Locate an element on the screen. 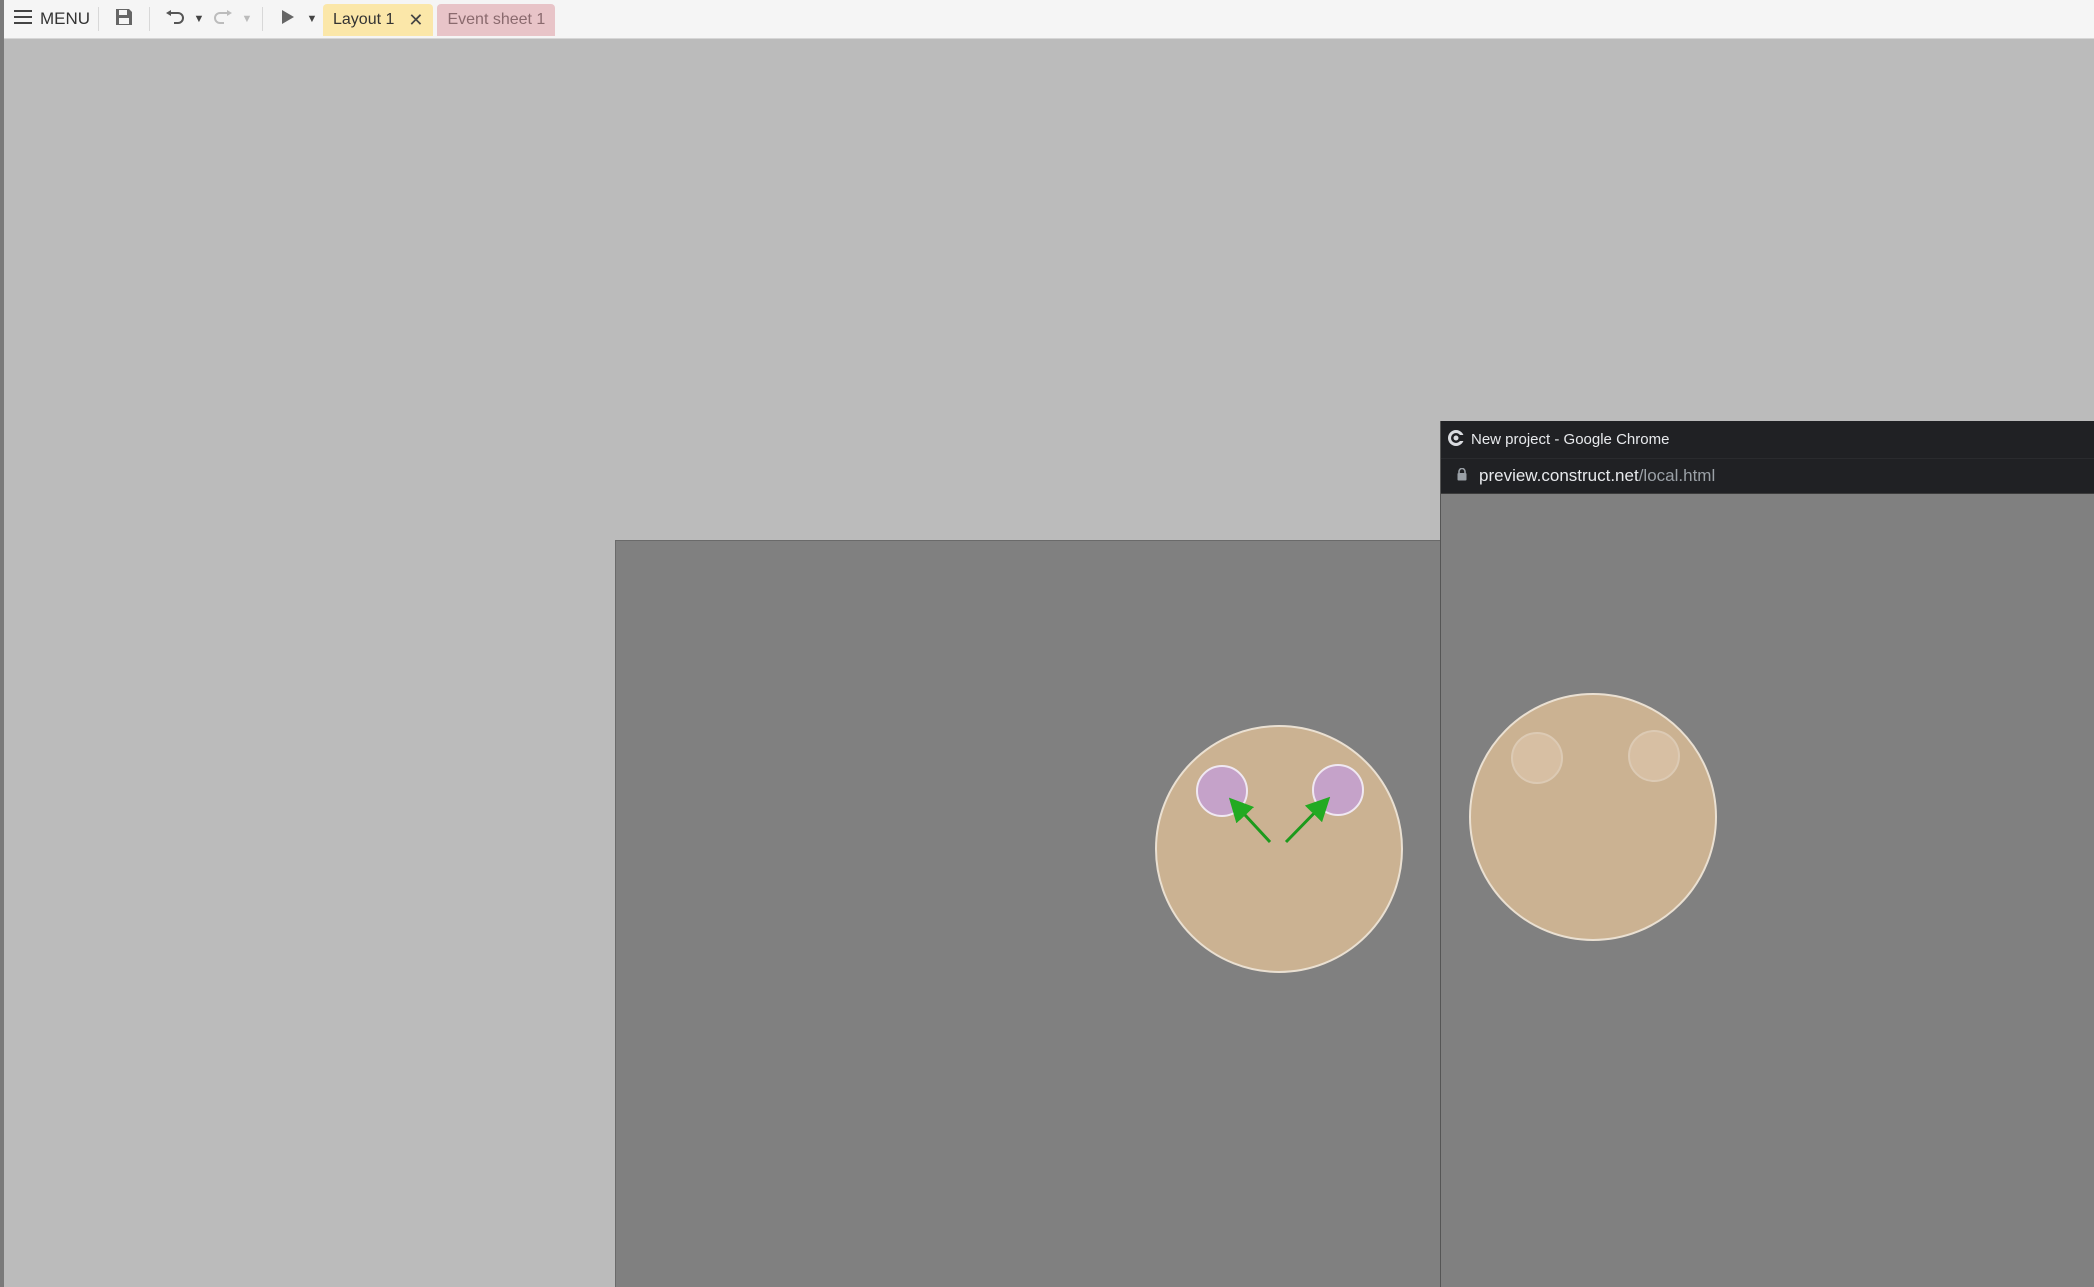  tab-label: Layout 1 is located at coordinates (364, 19).